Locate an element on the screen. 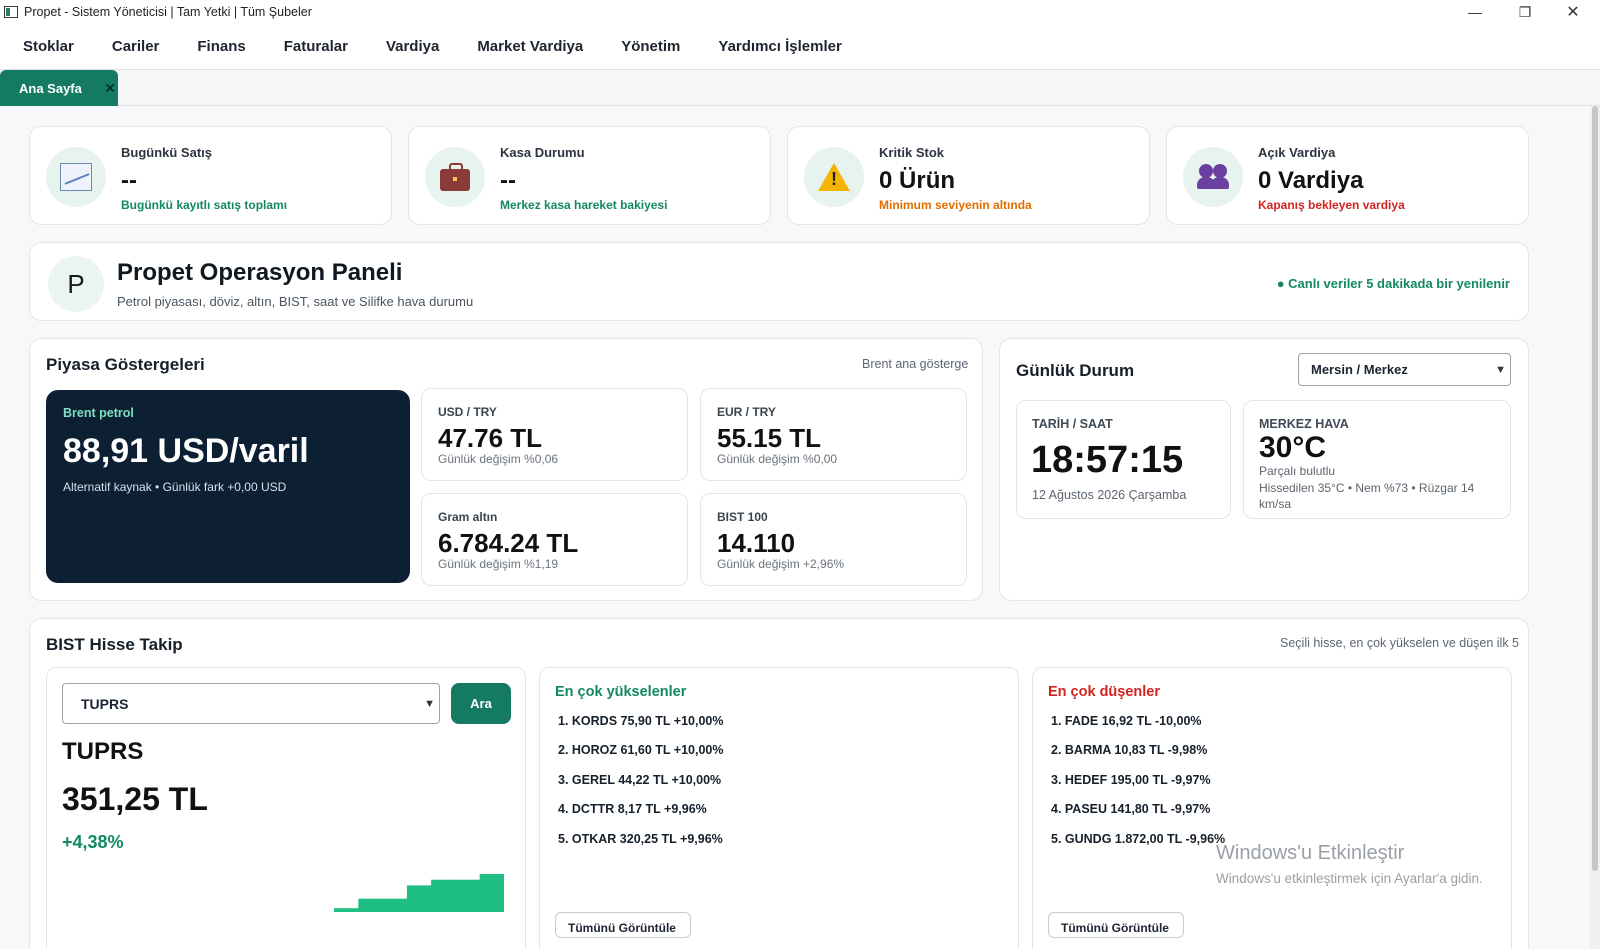 Image resolution: width=1600 pixels, height=949 pixels. tab-close-icon: ✕ is located at coordinates (110, 88).